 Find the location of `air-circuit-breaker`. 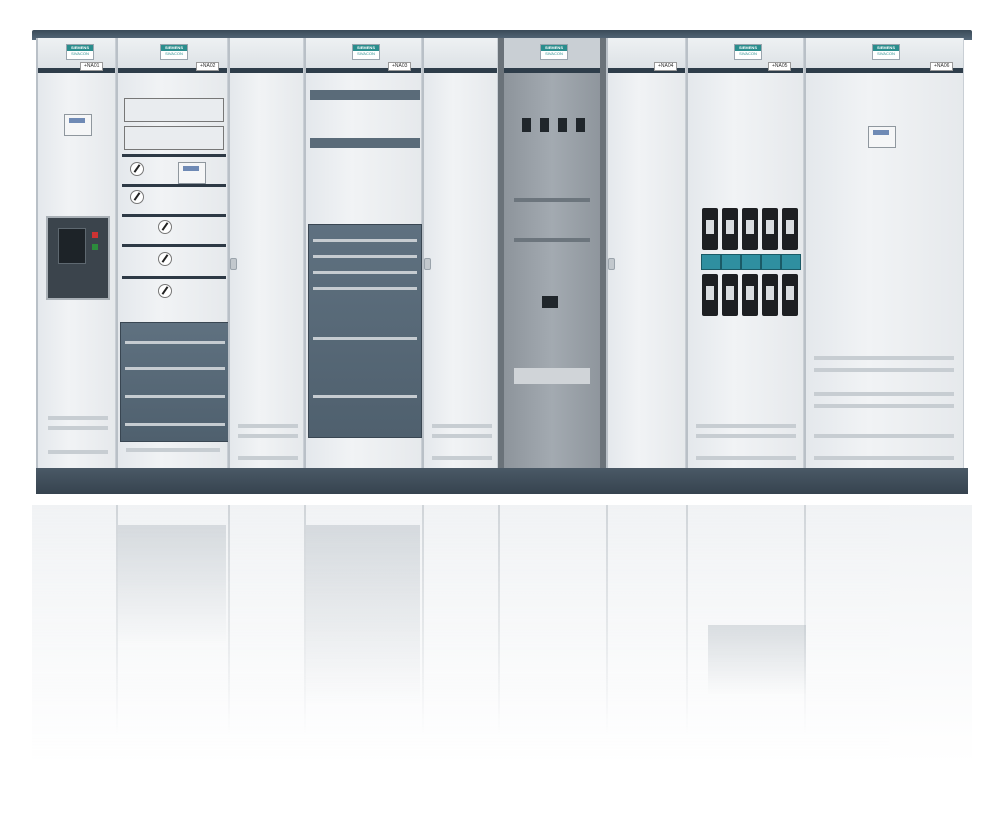

air-circuit-breaker is located at coordinates (78, 258).